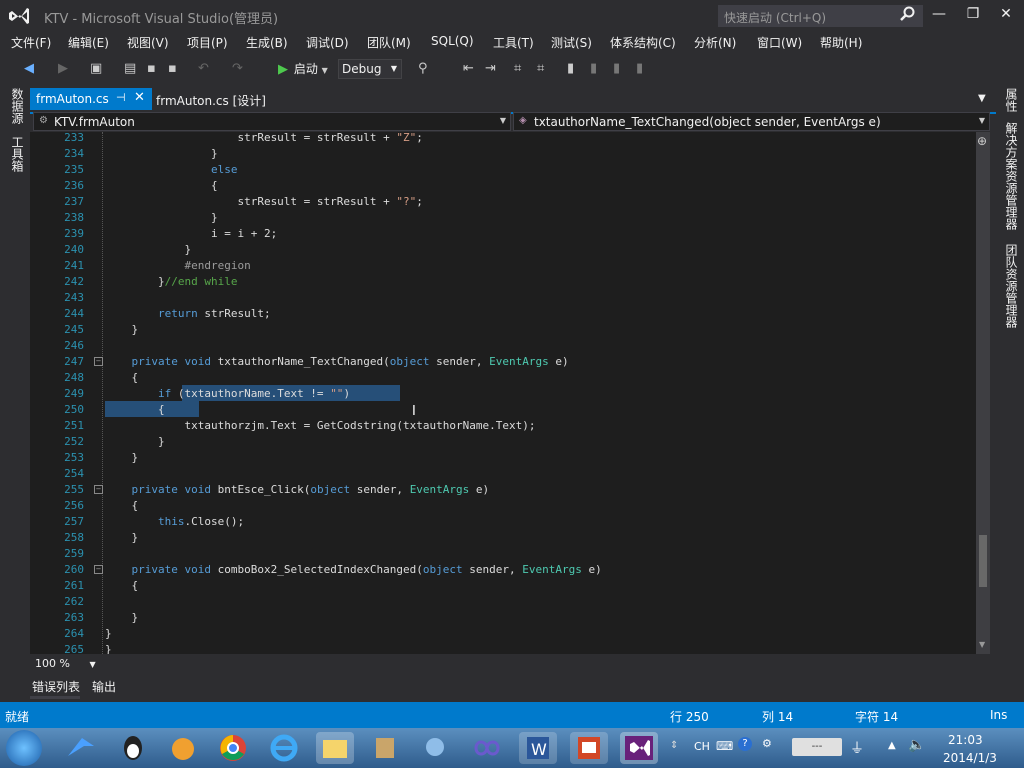  Describe the element at coordinates (121, 97) in the screenshot. I see `pin-icon: ⊣` at that location.